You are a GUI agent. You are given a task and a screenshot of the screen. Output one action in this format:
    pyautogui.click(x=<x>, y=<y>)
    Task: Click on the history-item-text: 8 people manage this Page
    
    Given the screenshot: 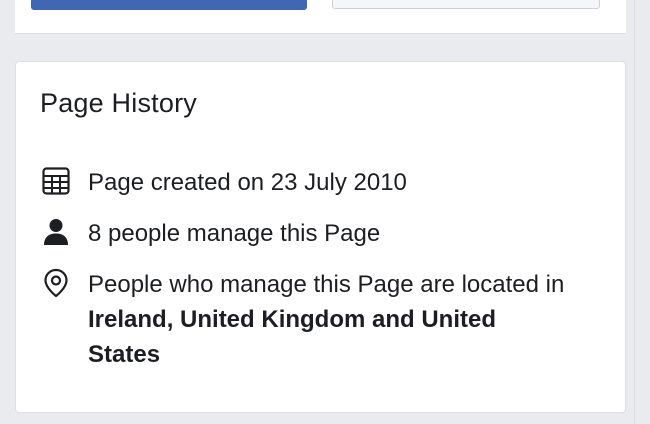 What is the action you would take?
    pyautogui.click(x=234, y=233)
    